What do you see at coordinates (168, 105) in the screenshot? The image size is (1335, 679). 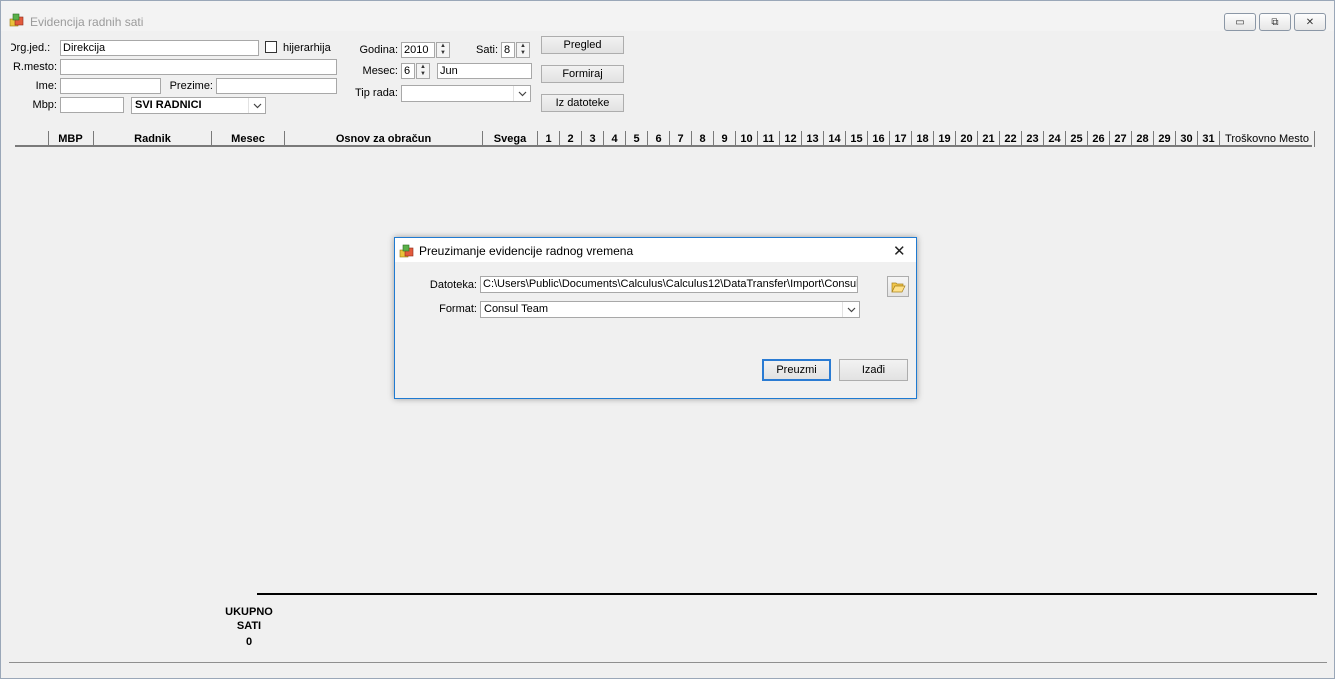 I see `radnici-select-value: SVI RADNICI` at bounding box center [168, 105].